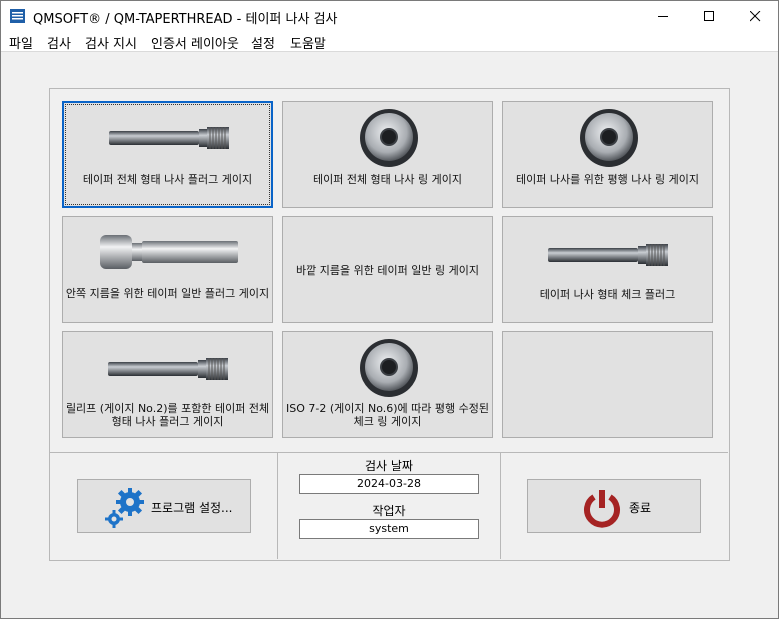 This screenshot has height=619, width=779. Describe the element at coordinates (389, 16) in the screenshot. I see `title-bar: QMSOFT® / QM-TAPERTHREAD - 테이퍼 나사 검사` at that location.